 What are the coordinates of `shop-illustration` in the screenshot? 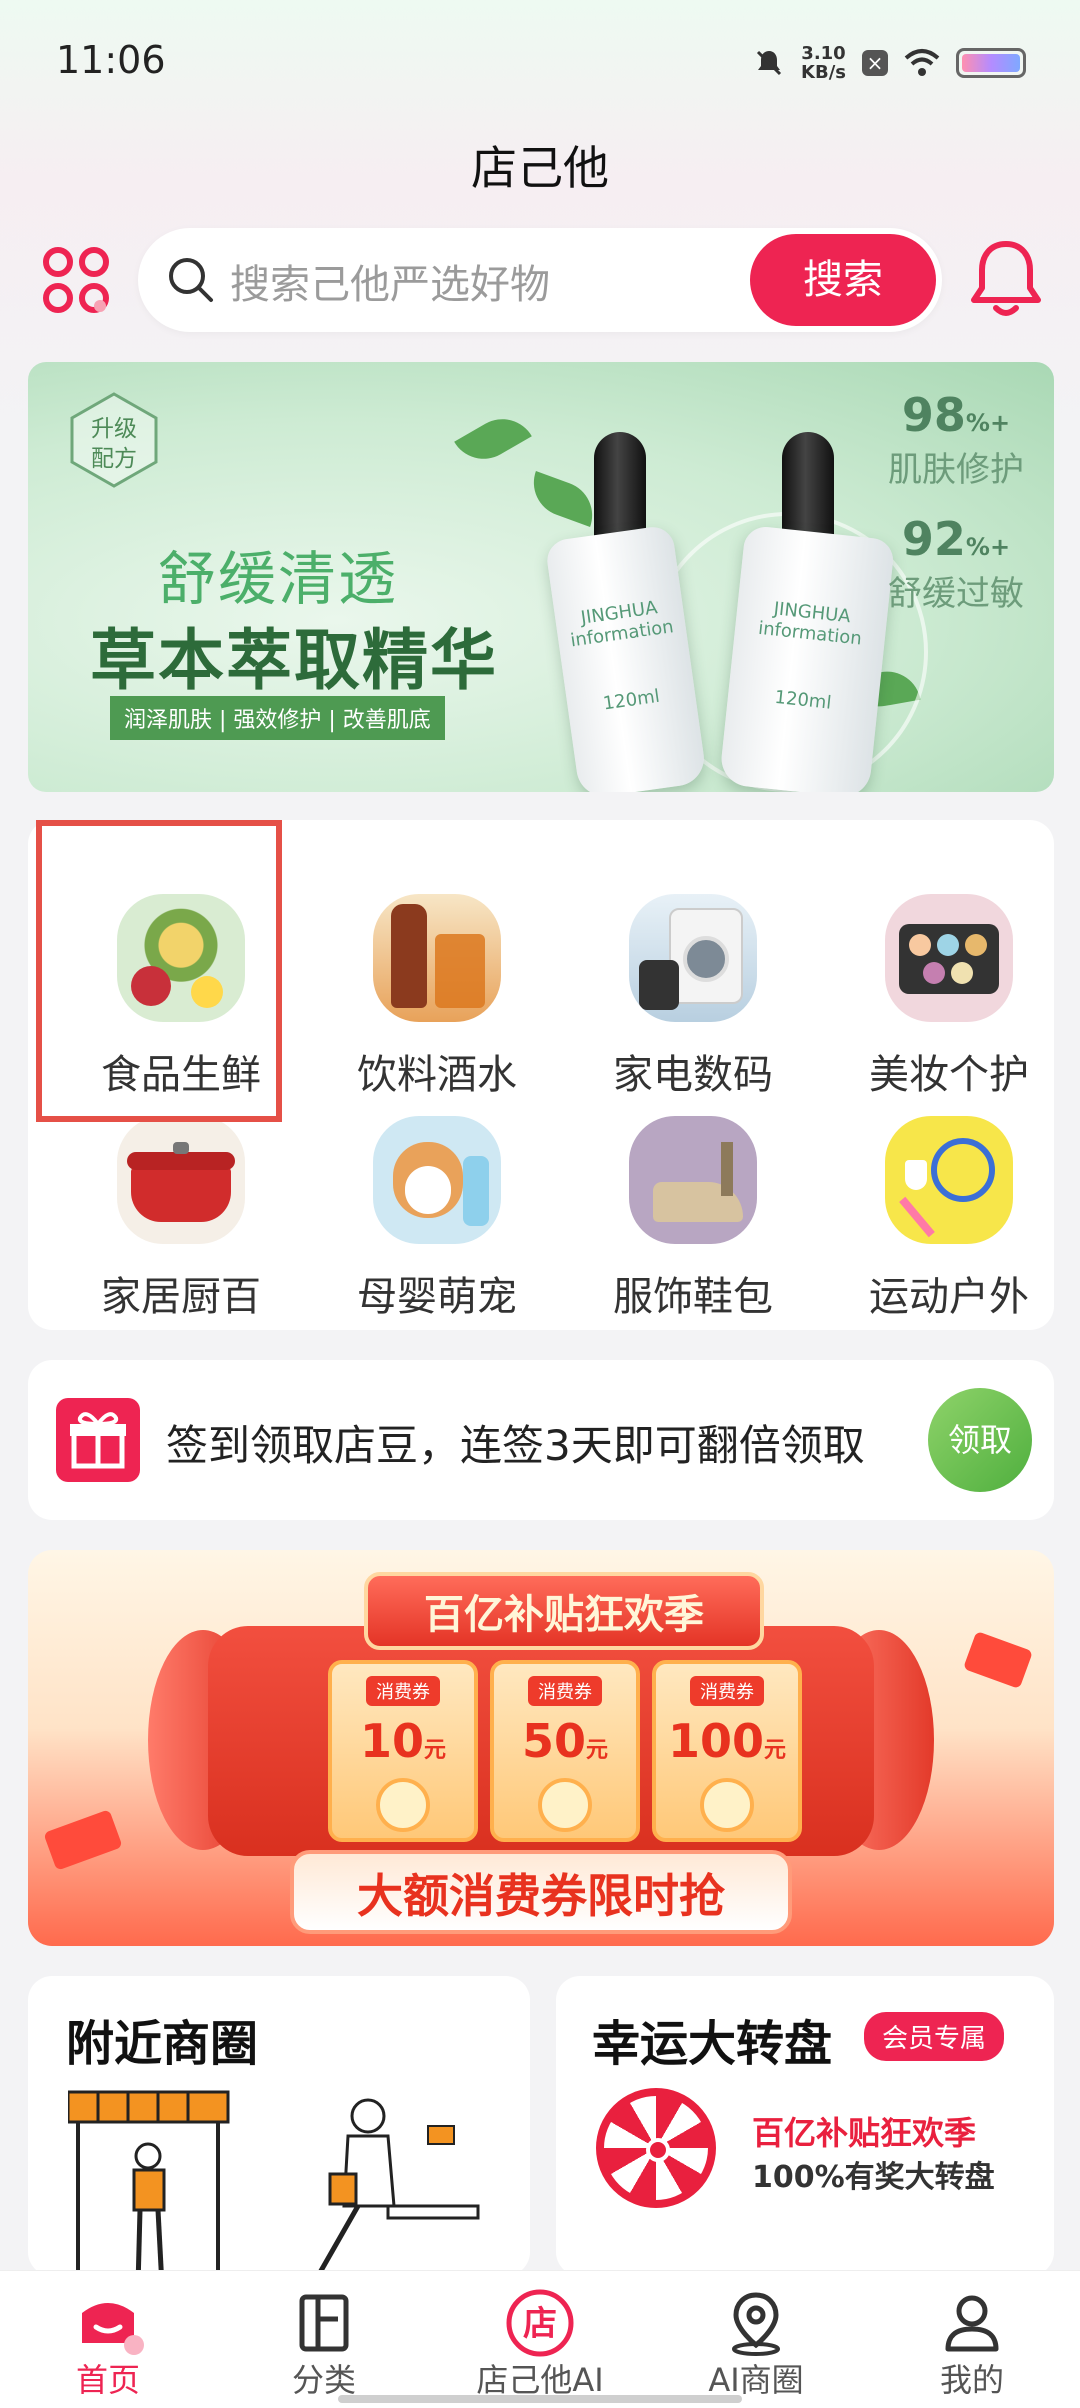 It's located at (274, 2183).